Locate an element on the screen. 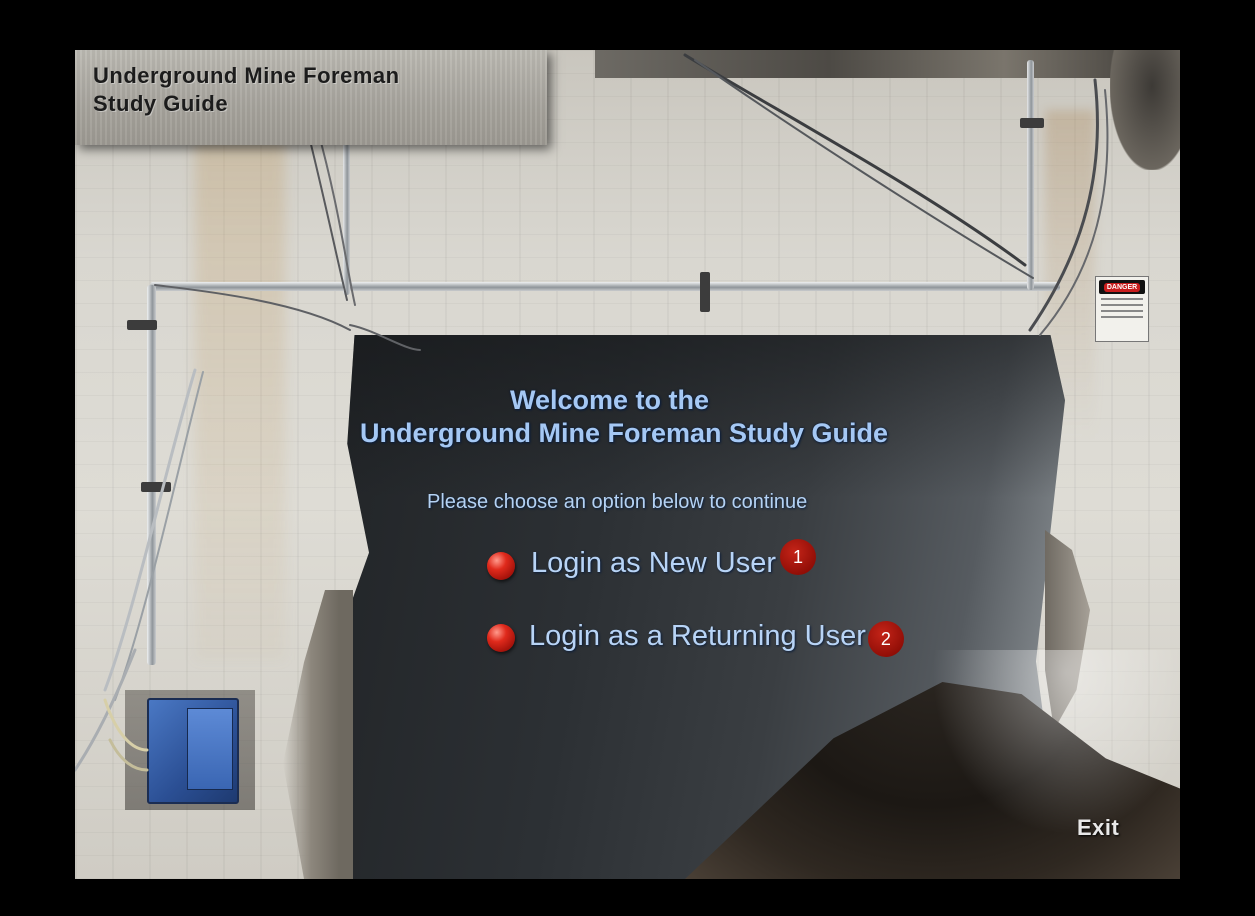  danger-sign-label: DANGER is located at coordinates (1122, 287).